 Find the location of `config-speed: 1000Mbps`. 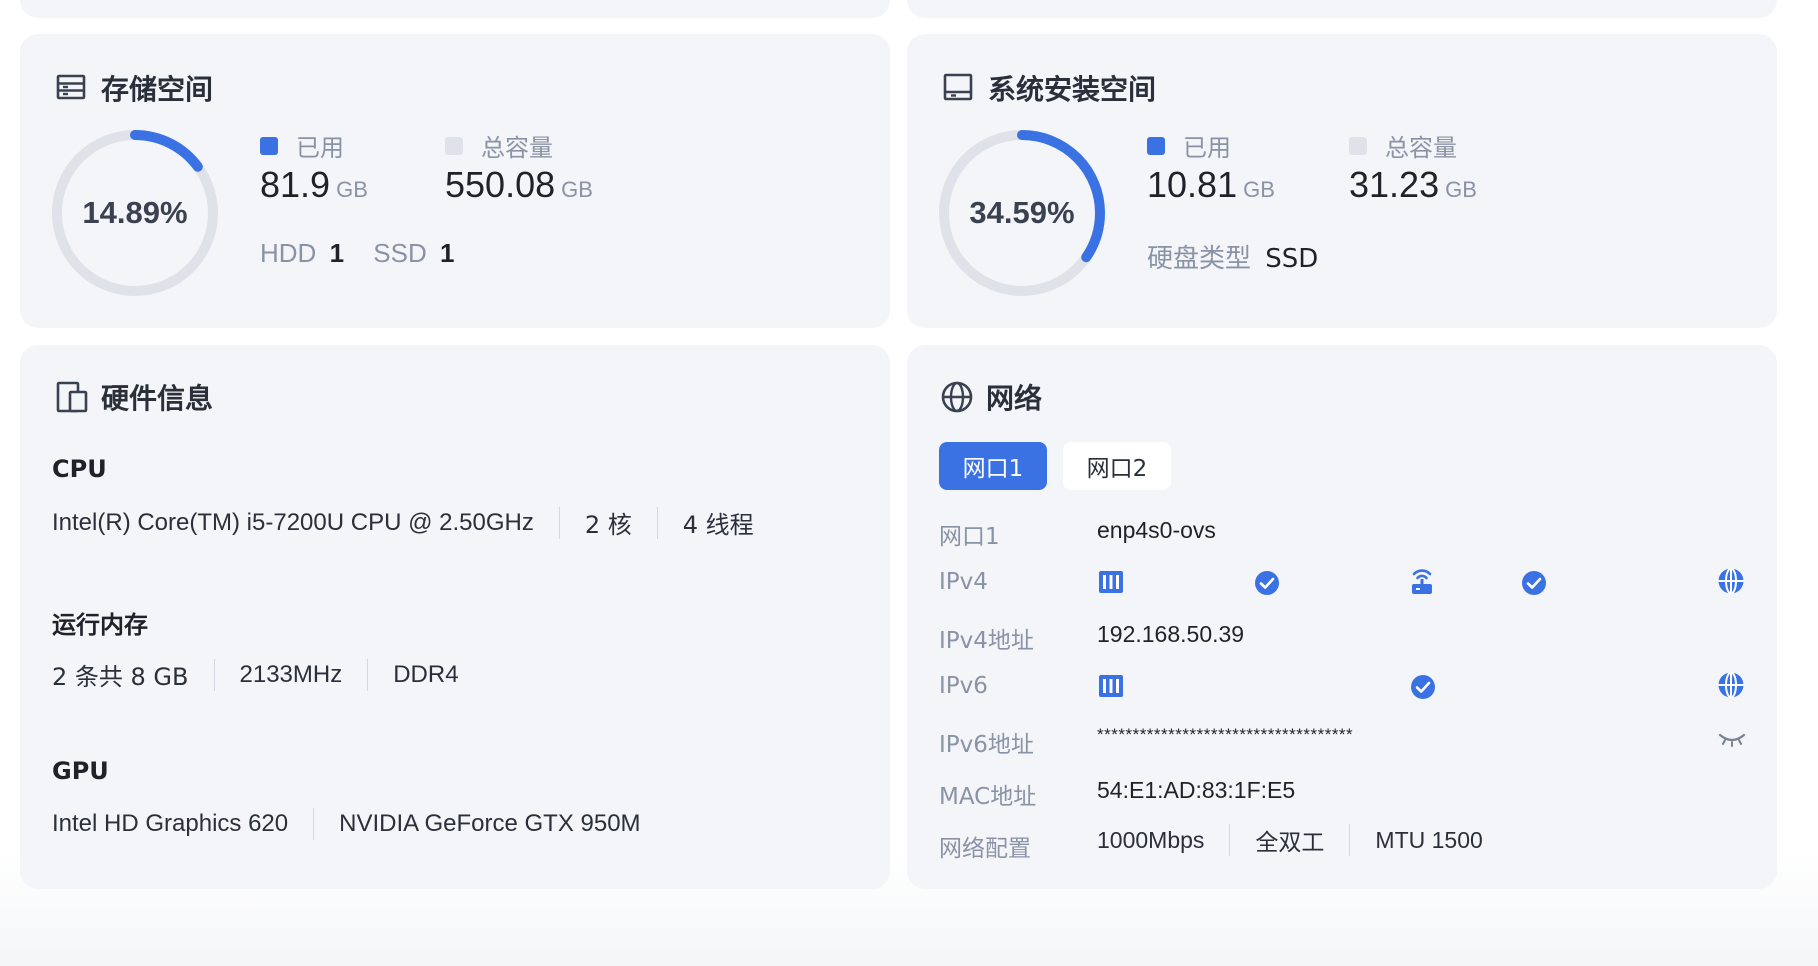

config-speed: 1000Mbps is located at coordinates (1151, 839).